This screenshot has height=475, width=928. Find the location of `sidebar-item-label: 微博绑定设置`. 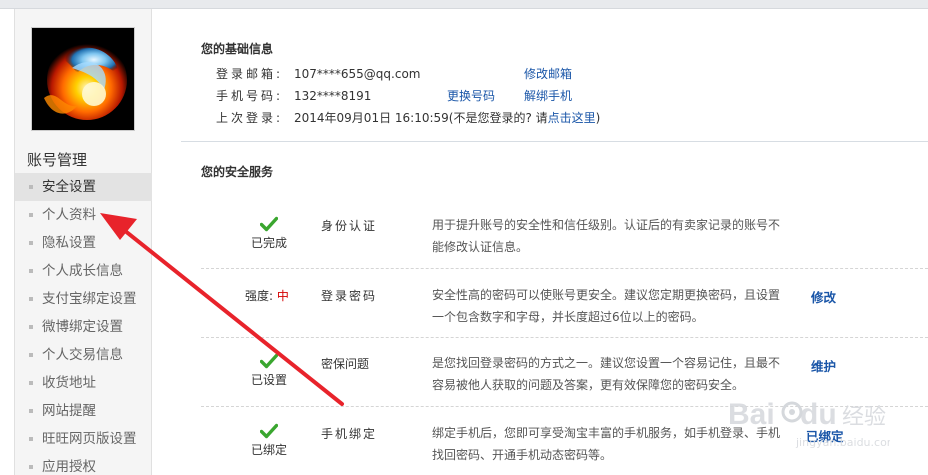

sidebar-item-label: 微博绑定设置 is located at coordinates (82, 327).